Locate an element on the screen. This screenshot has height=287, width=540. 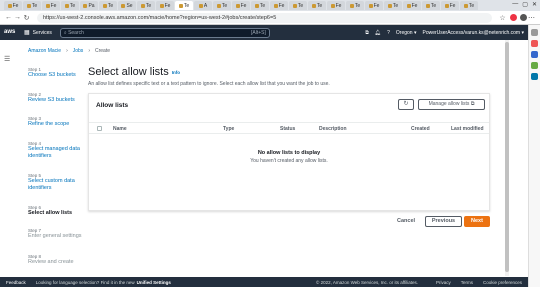
column-status: Status is located at coordinates (287, 129).